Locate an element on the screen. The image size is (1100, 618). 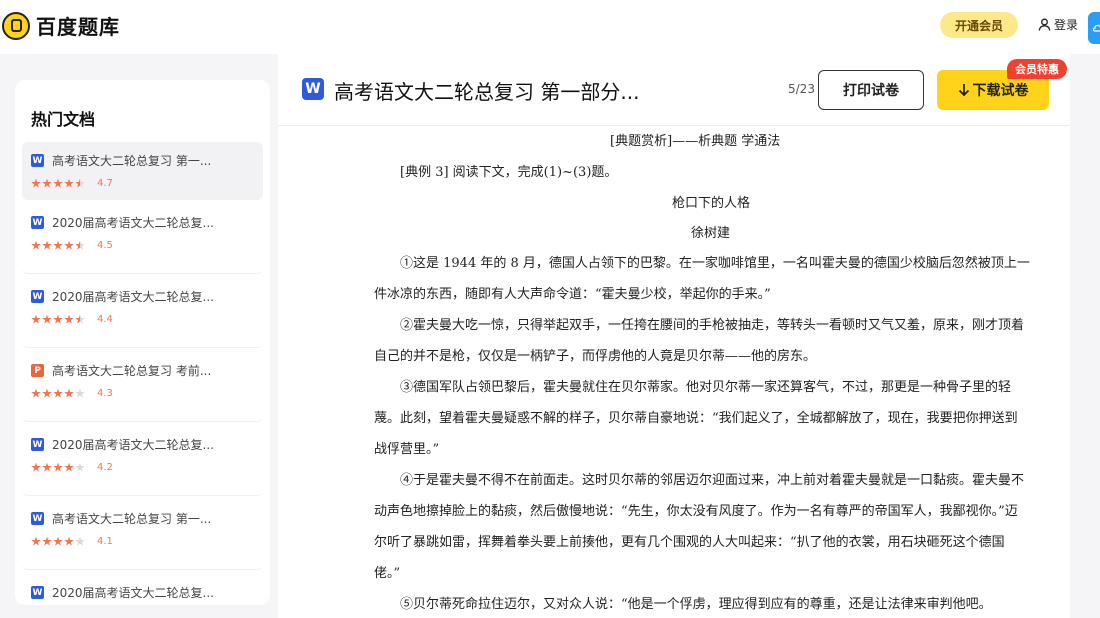
rating: 4.4 is located at coordinates (142, 319).